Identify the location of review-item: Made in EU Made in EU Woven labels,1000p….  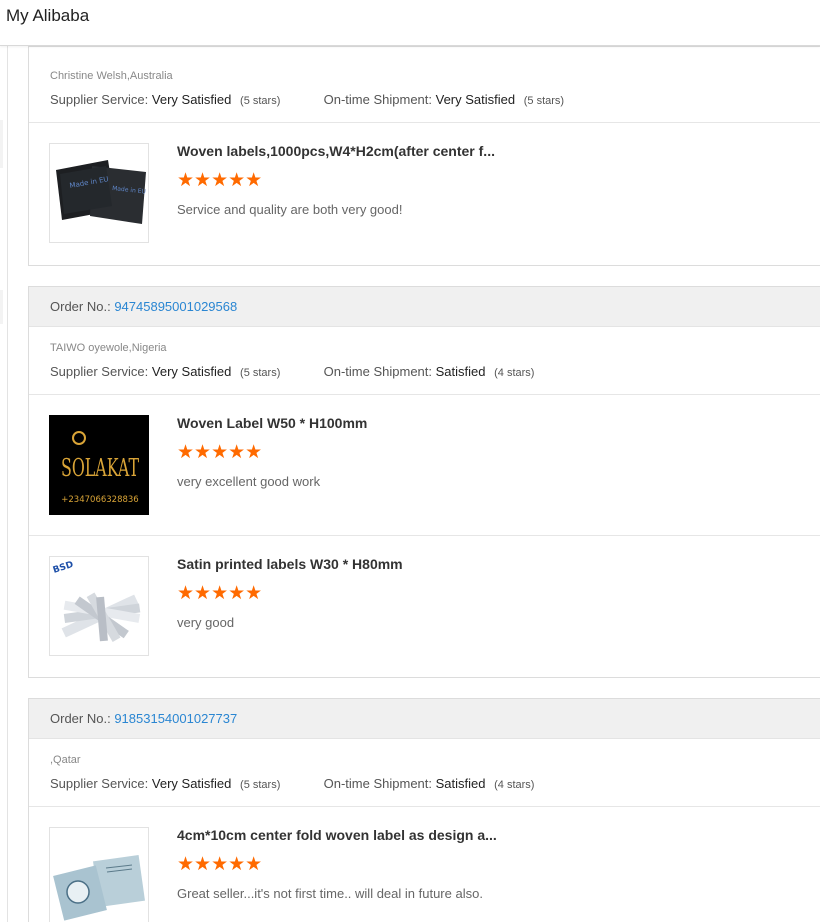
(424, 192).